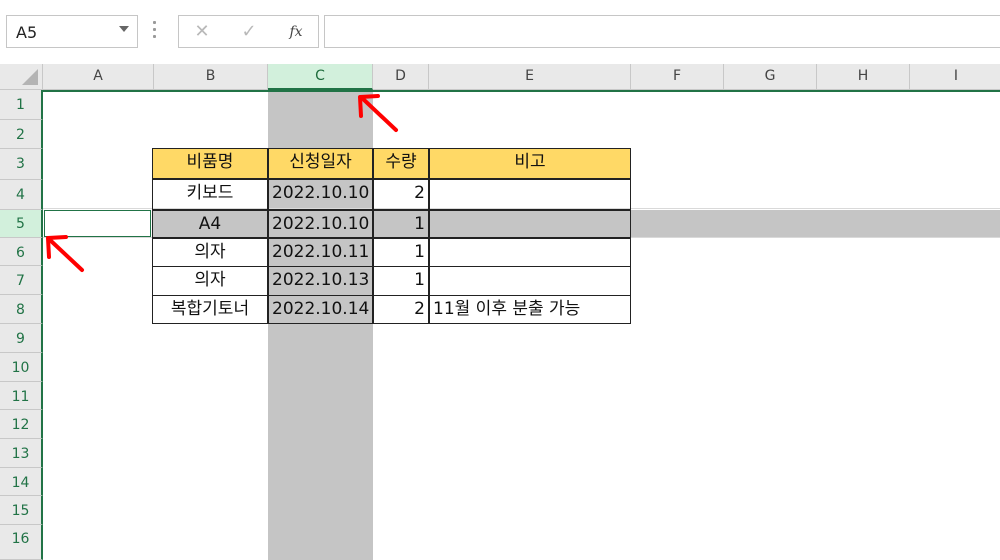 The image size is (1000, 560). What do you see at coordinates (21, 453) in the screenshot?
I see `row-header-13: 13` at bounding box center [21, 453].